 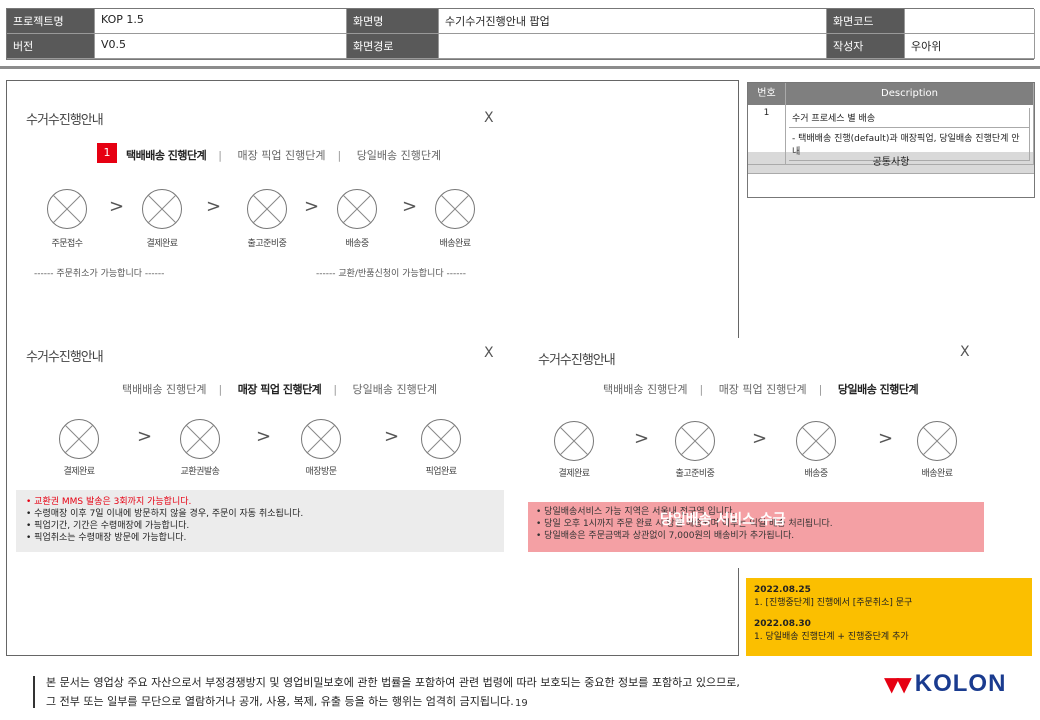 What do you see at coordinates (107, 153) in the screenshot?
I see `annotation-badge: 1` at bounding box center [107, 153].